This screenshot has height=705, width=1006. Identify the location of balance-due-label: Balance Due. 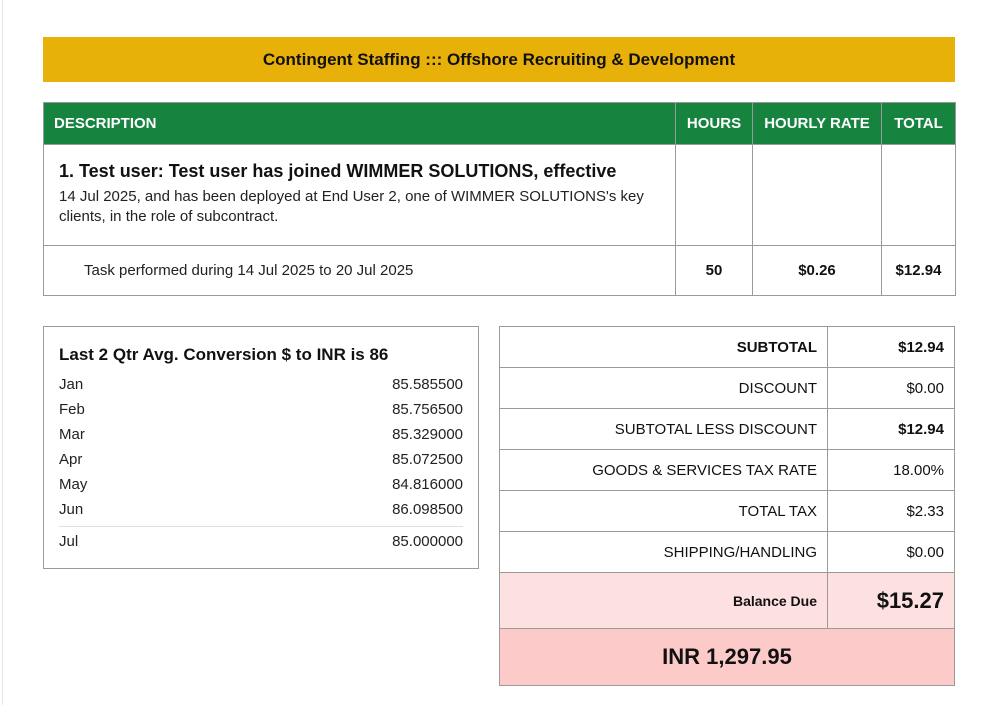
(663, 600).